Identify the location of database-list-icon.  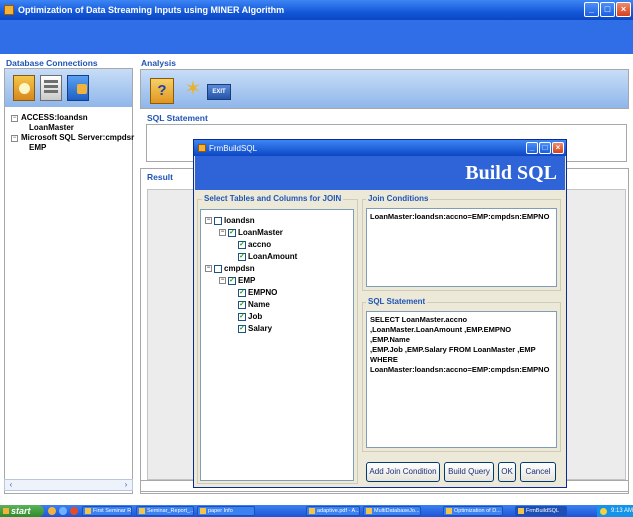
(51, 88).